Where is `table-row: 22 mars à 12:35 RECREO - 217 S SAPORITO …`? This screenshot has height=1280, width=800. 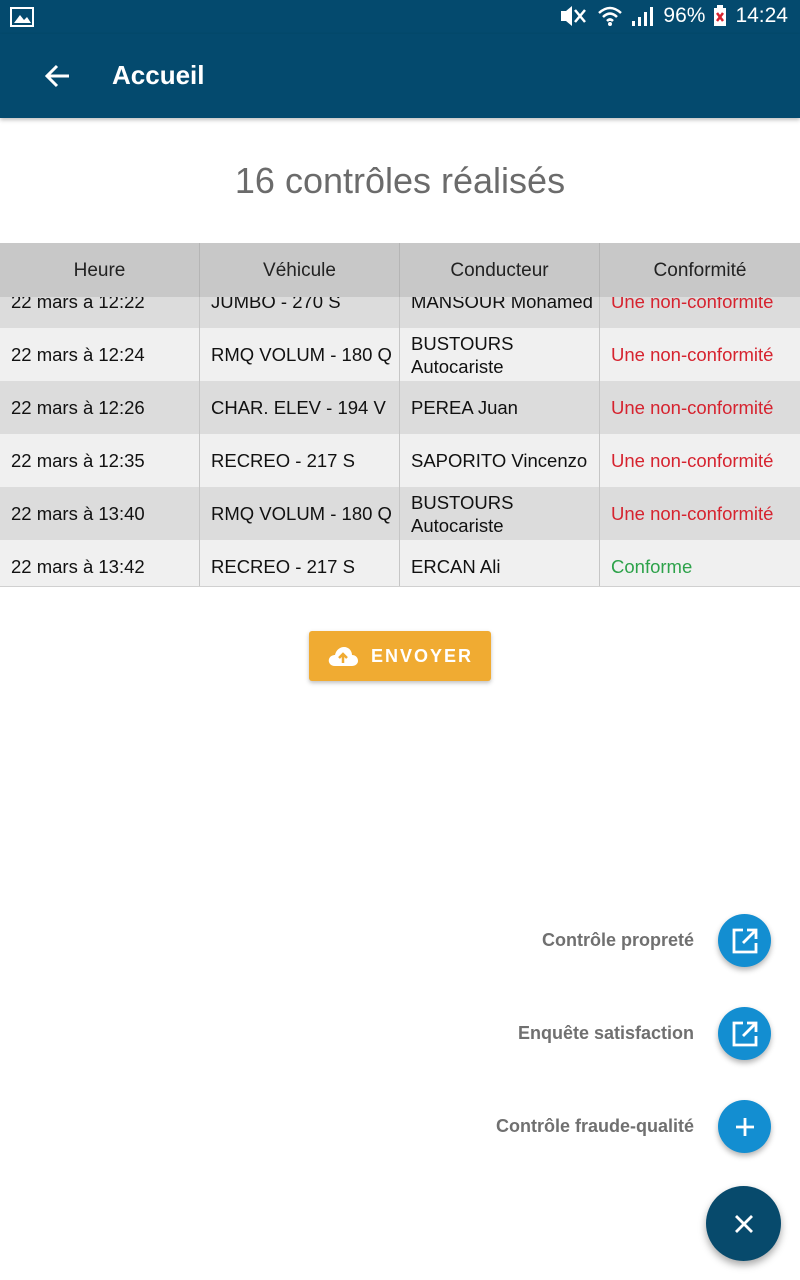
table-row: 22 mars à 12:35 RECREO - 217 S SAPORITO … is located at coordinates (400, 460).